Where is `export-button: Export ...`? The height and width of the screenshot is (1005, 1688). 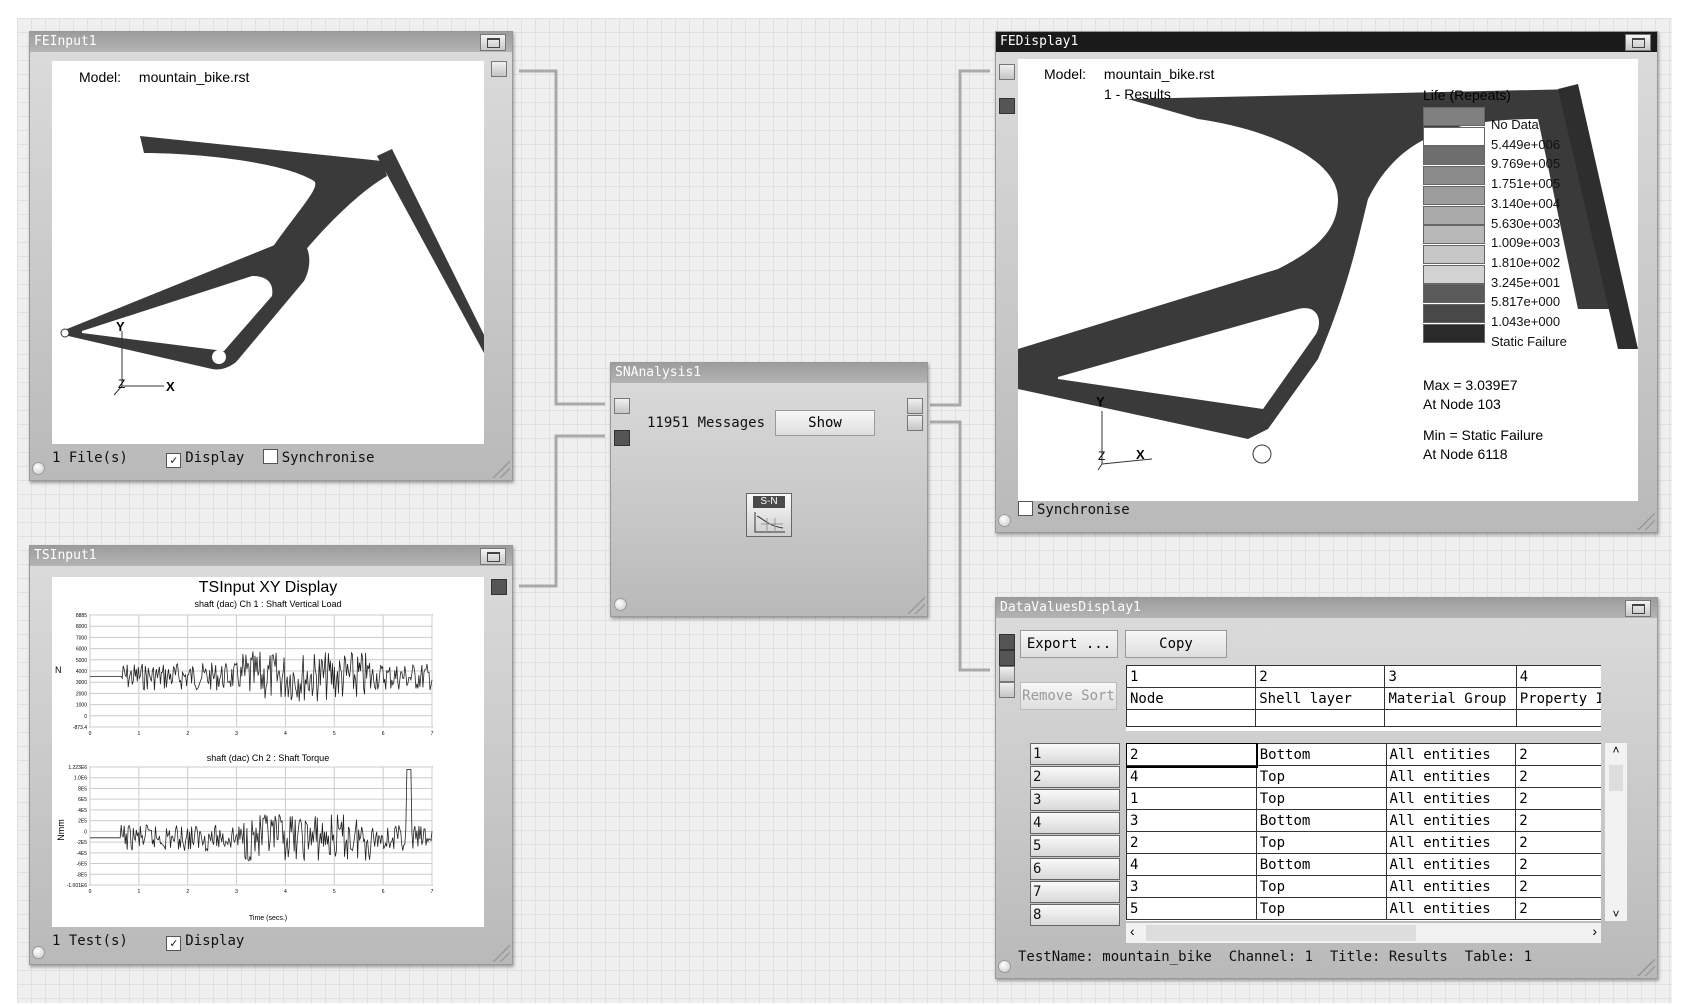 export-button: Export ... is located at coordinates (1069, 644).